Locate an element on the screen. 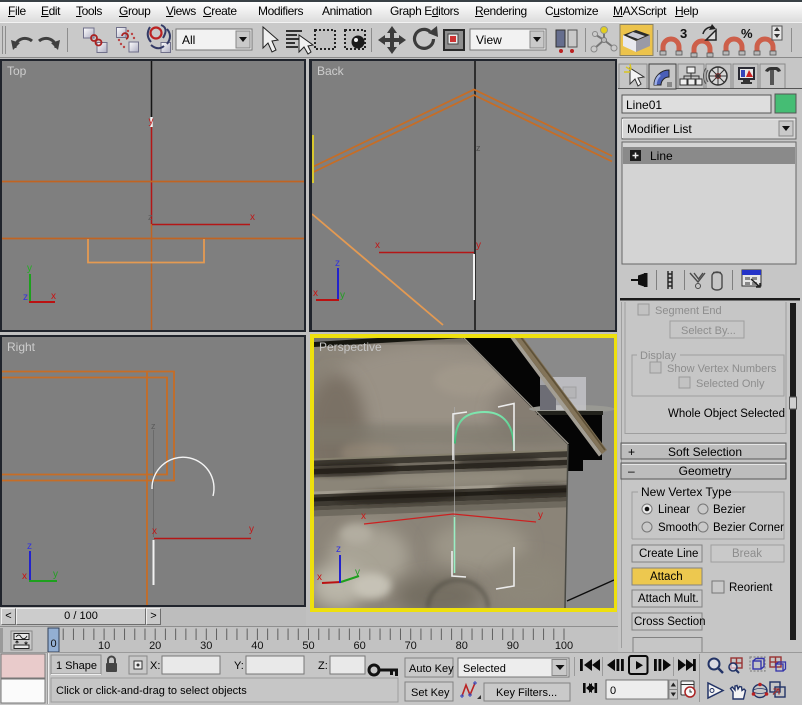 The image size is (802, 705). svg-text: Z: is located at coordinates (323, 666).